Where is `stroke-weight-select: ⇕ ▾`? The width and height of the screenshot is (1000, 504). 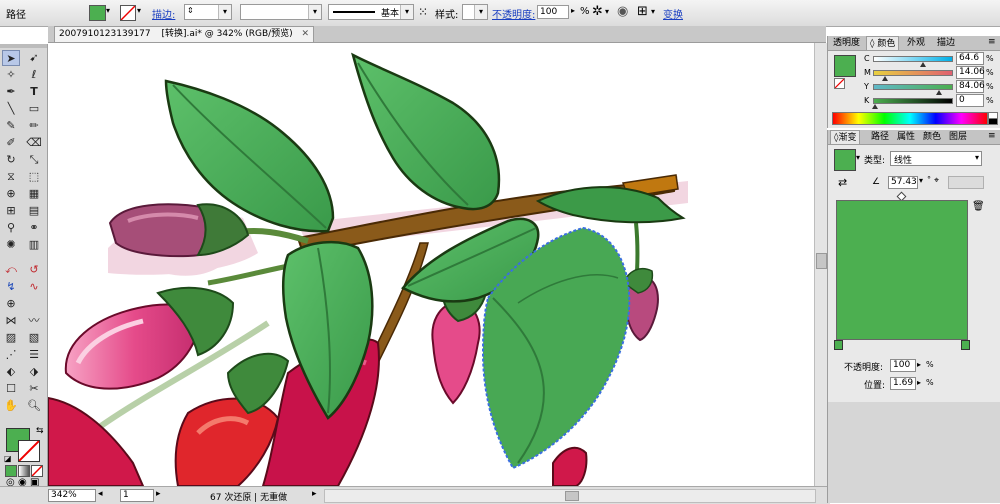 stroke-weight-select: ⇕ ▾ is located at coordinates (208, 12).